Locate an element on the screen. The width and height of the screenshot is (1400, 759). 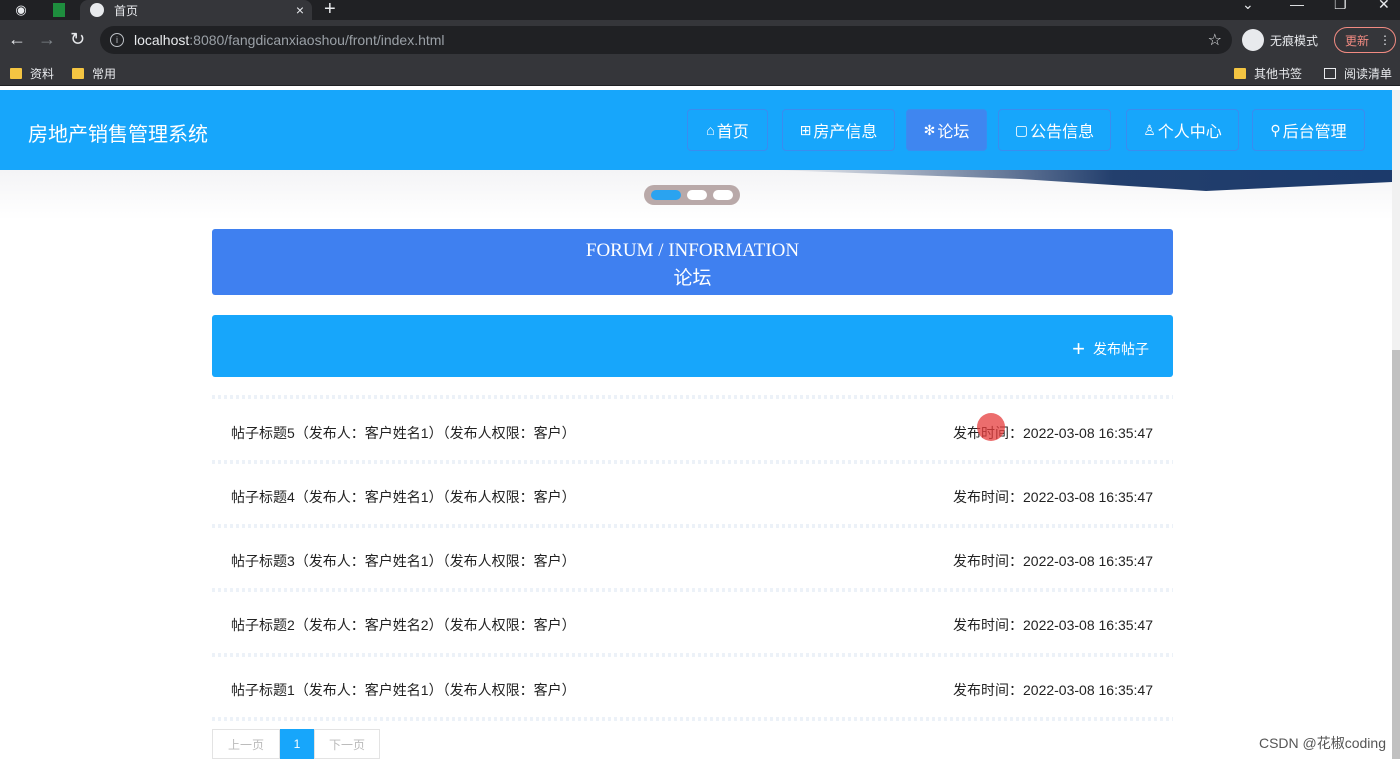
bookmark-star-icon: ☆ is located at coordinates (1215, 40).